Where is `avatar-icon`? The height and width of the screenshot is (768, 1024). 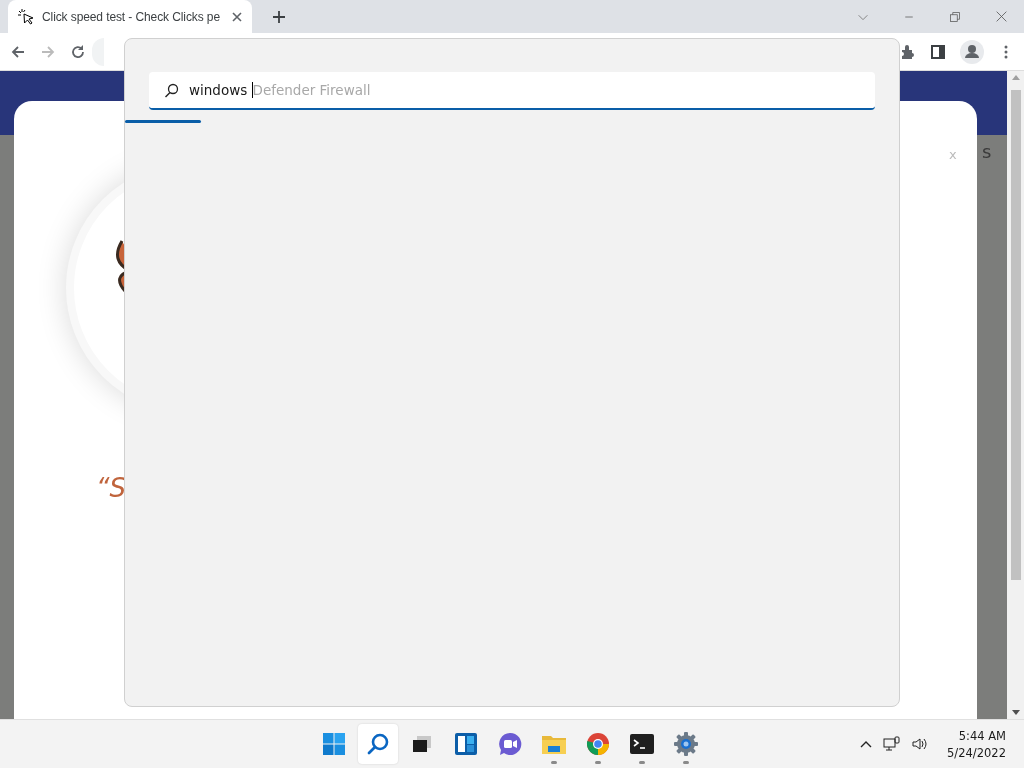
avatar-icon is located at coordinates (972, 51).